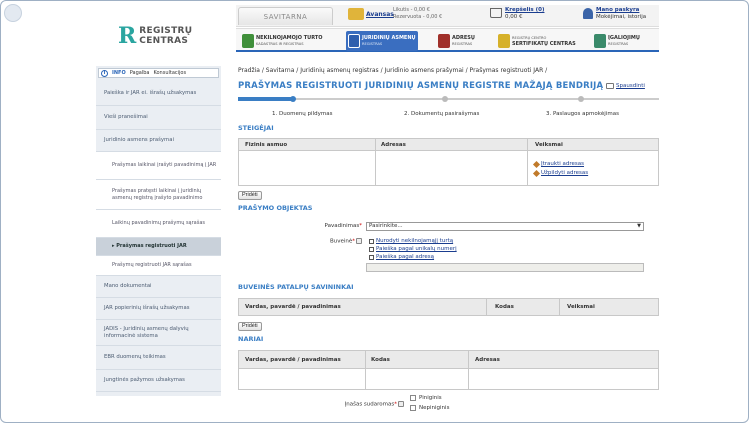  What do you see at coordinates (158, 358) in the screenshot?
I see `sidebar-item-ebr: EBR duomenų teikimas` at bounding box center [158, 358].